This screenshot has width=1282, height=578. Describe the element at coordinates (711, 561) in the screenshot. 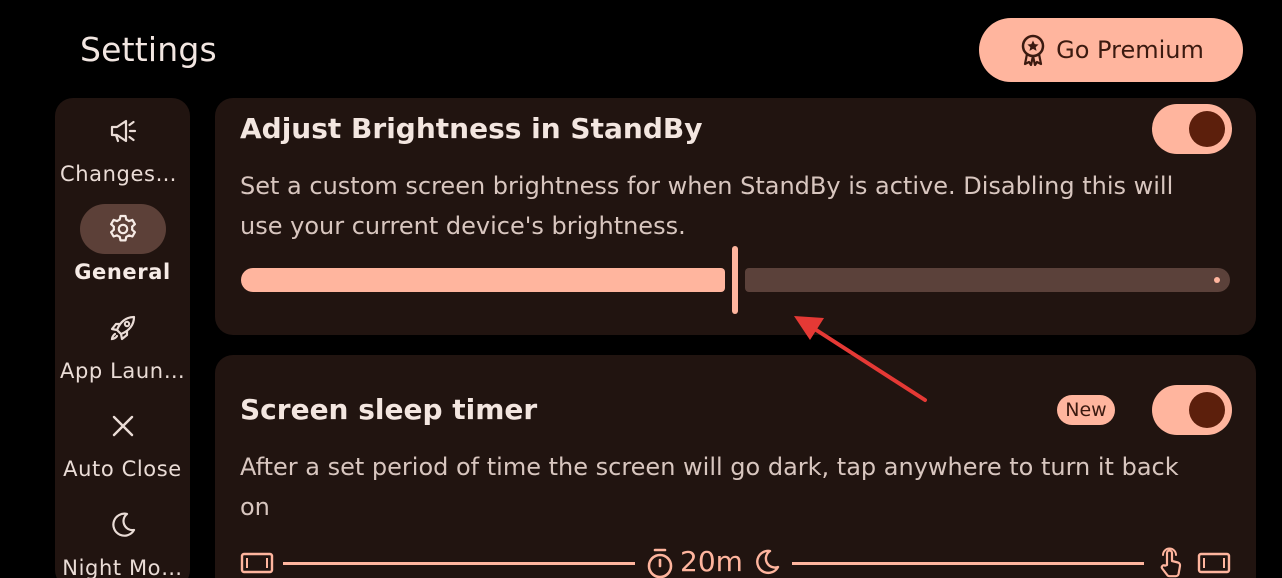

I see `timer-value: 20m` at that location.